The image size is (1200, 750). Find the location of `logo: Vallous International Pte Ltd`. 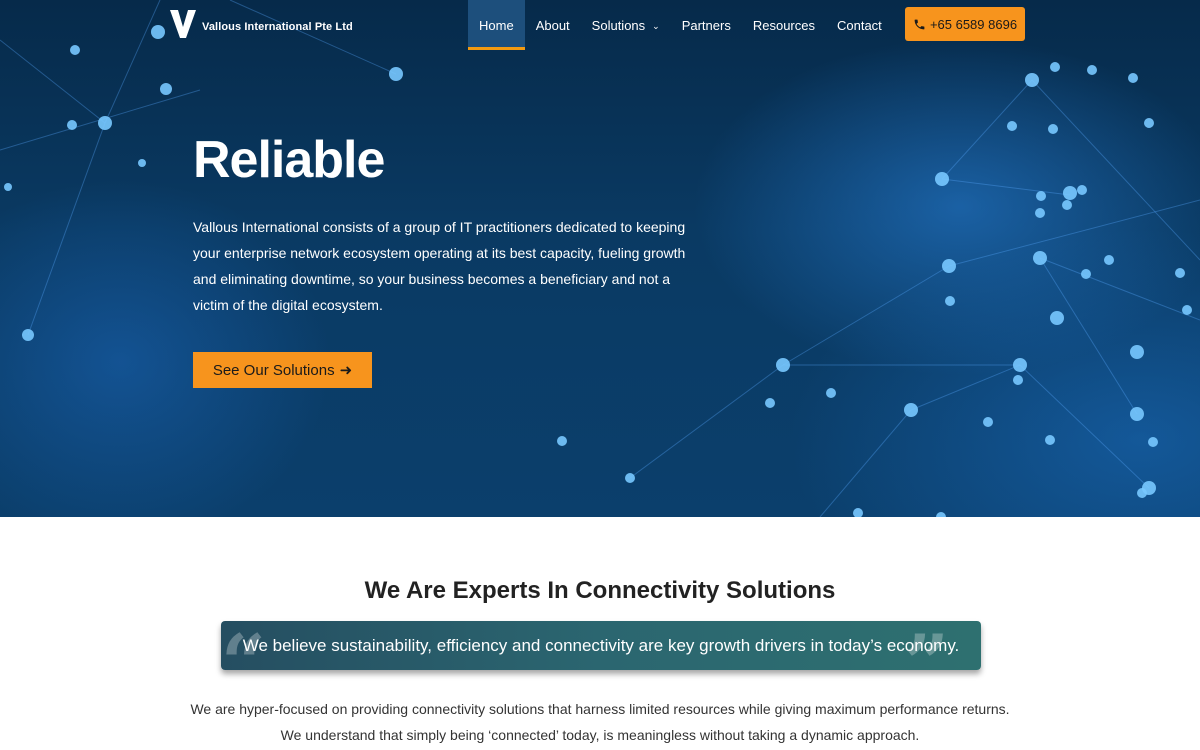

logo: Vallous International Pte Ltd is located at coordinates (261, 24).